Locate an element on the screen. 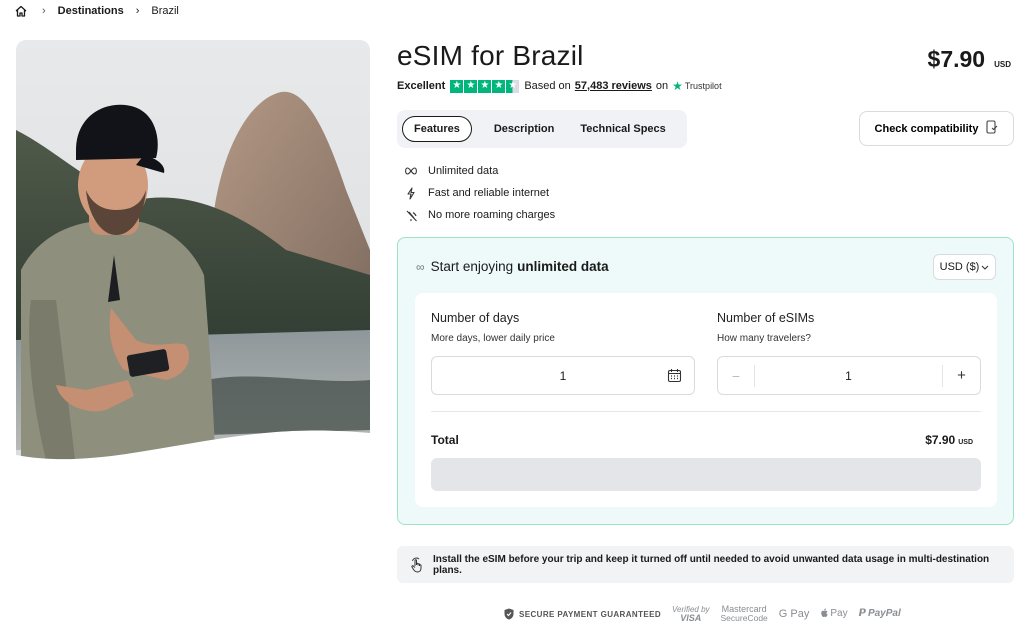 The width and height of the screenshot is (1024, 639). feature-label: Fast and reliable internet is located at coordinates (489, 193).